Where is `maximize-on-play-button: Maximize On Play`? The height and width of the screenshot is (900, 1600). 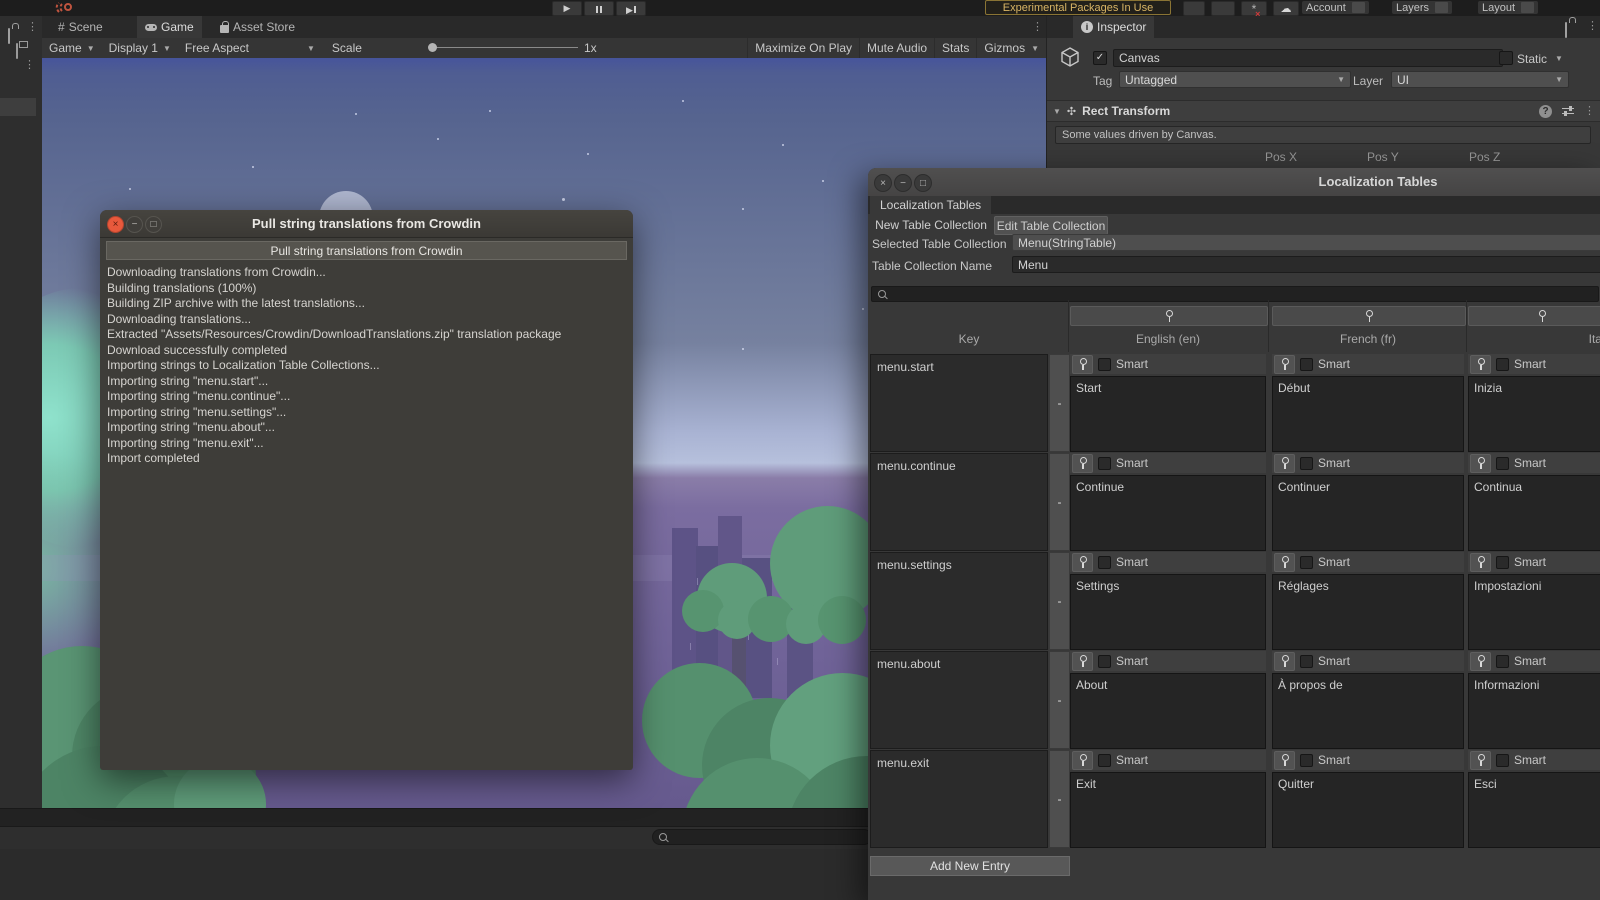
maximize-on-play-button: Maximize On Play is located at coordinates (803, 48).